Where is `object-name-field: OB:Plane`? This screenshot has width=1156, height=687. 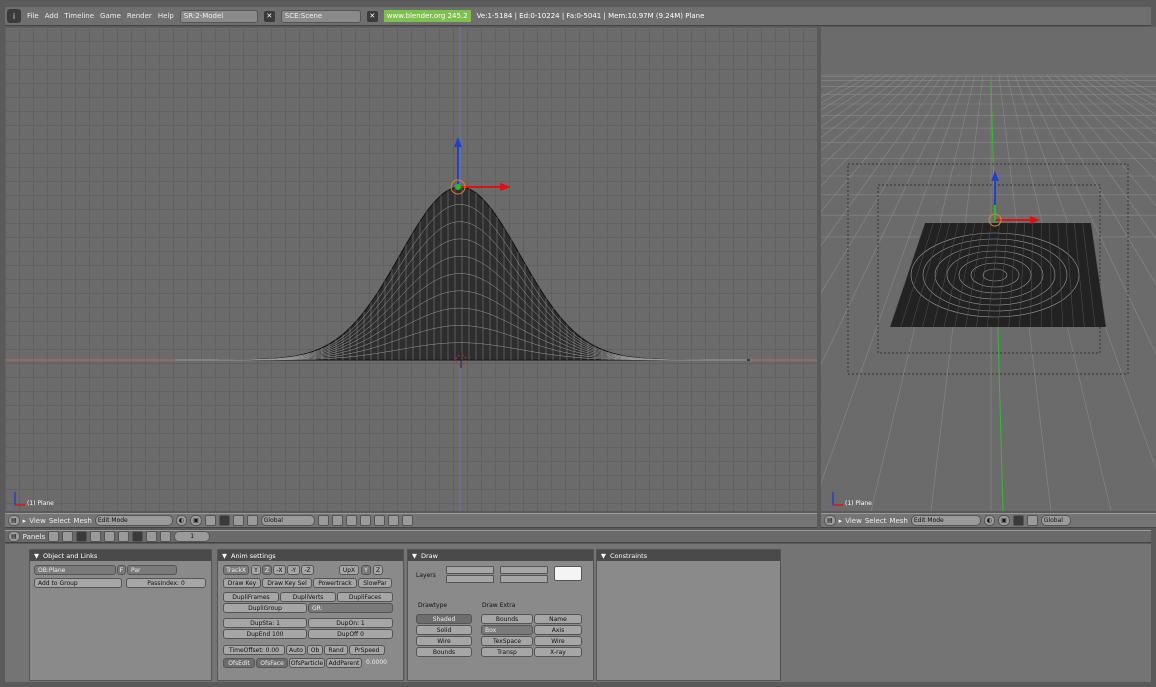 object-name-field: OB:Plane is located at coordinates (75, 570).